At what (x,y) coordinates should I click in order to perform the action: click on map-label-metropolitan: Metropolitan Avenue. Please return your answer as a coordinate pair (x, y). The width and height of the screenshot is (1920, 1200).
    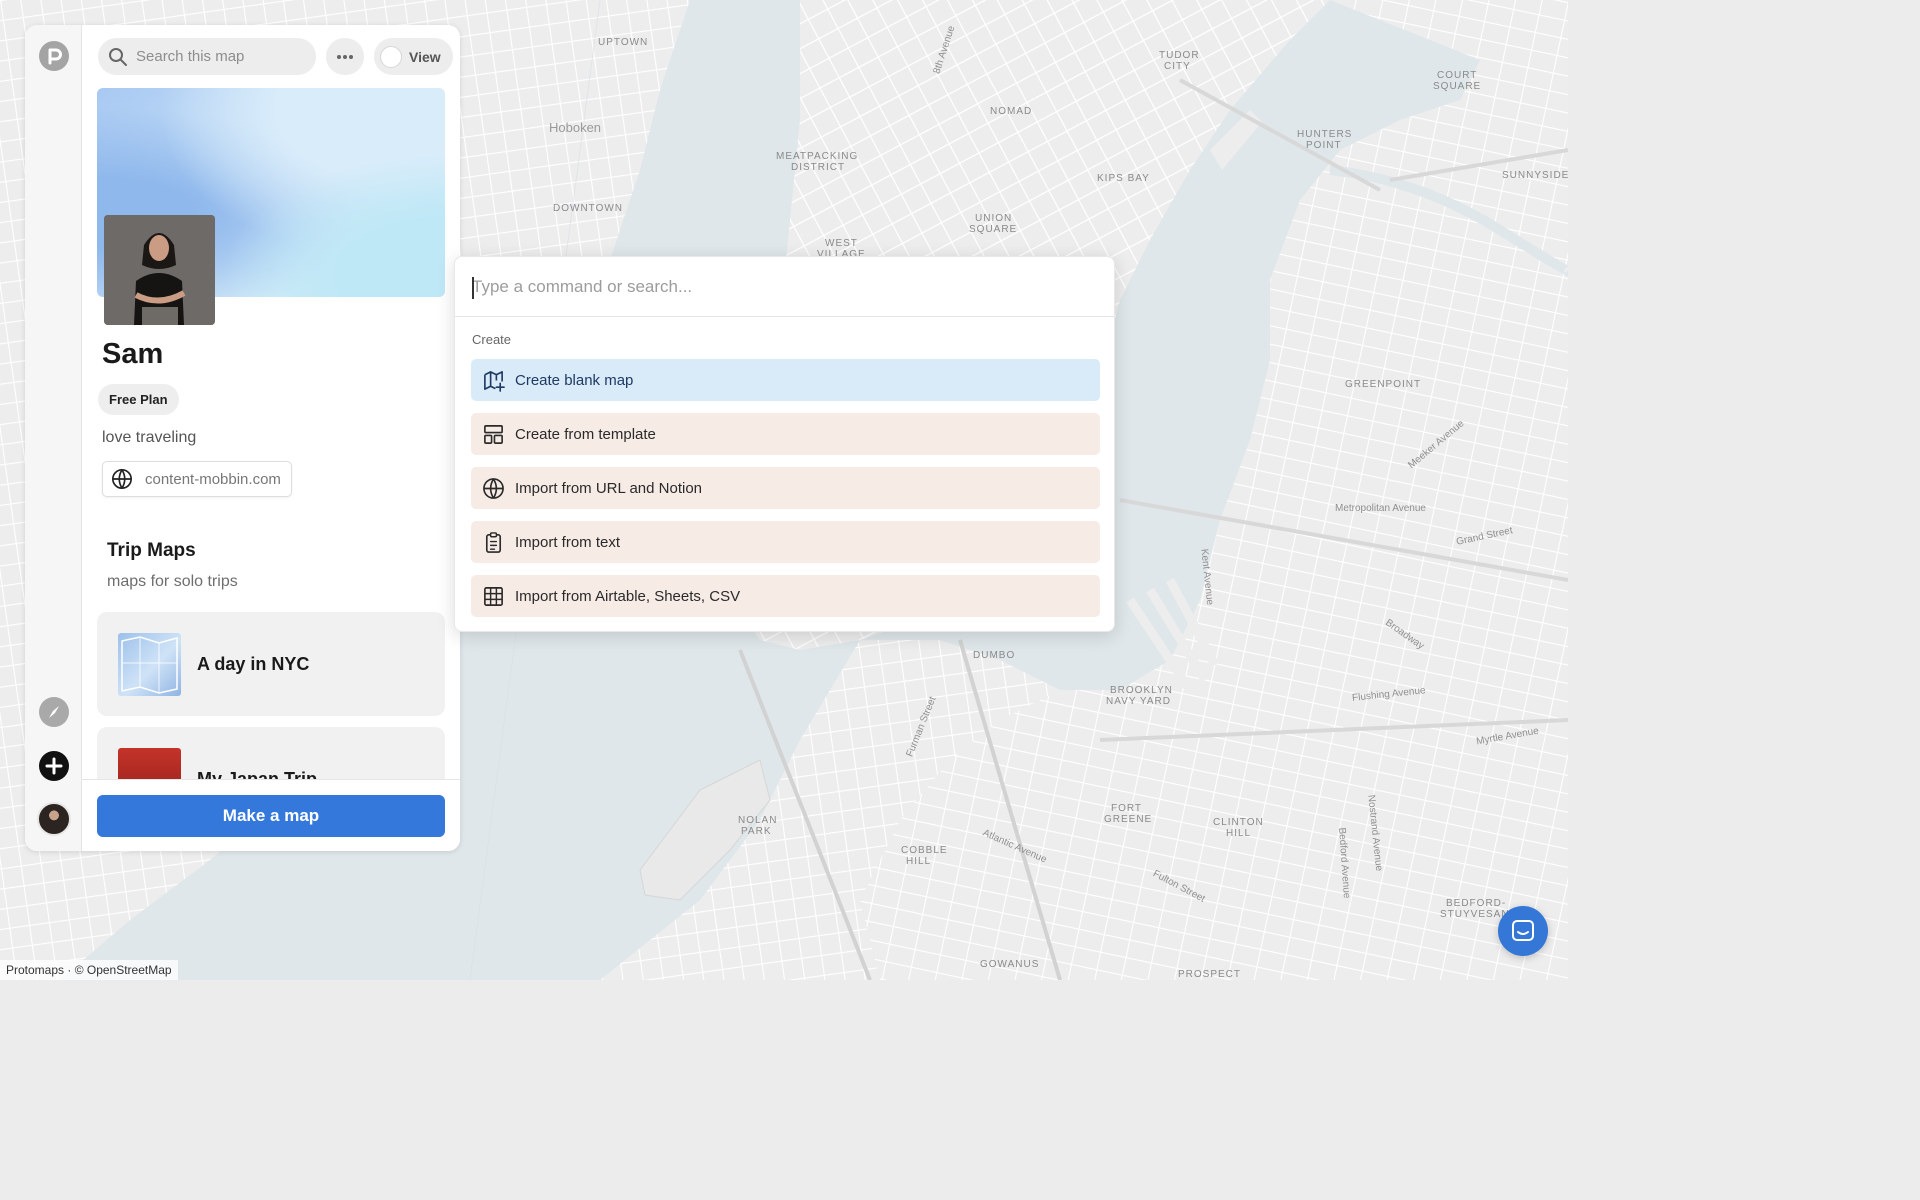
    Looking at the image, I should click on (1380, 508).